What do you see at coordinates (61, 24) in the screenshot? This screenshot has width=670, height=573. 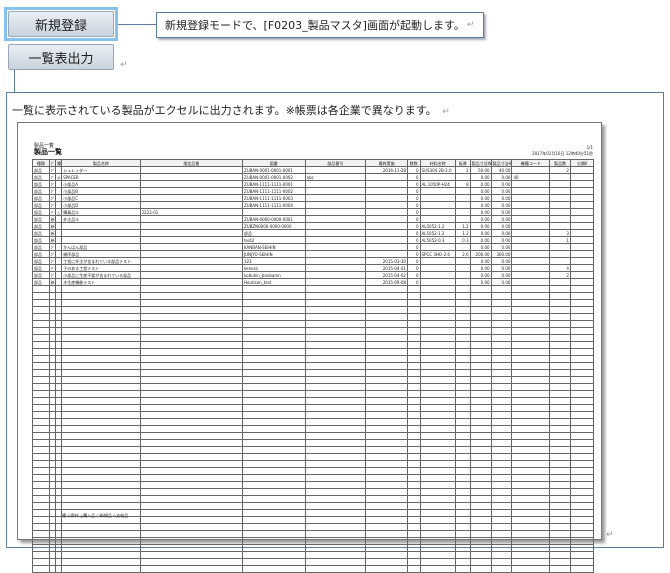 I see `new-register-button: 新規登録` at bounding box center [61, 24].